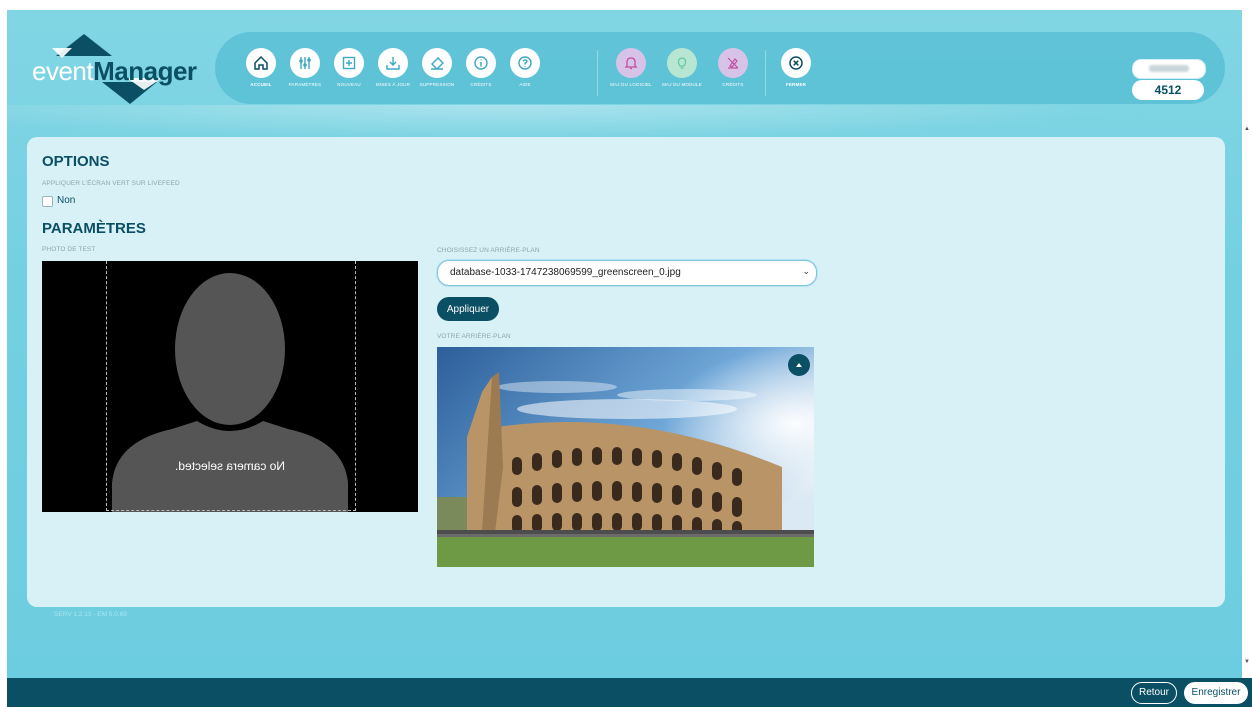 The image size is (1252, 707). What do you see at coordinates (111, 183) in the screenshot?
I see `greenscreen-label: APPLIQUER L'ÉCRAN VERT SUR LIVEFEED` at bounding box center [111, 183].